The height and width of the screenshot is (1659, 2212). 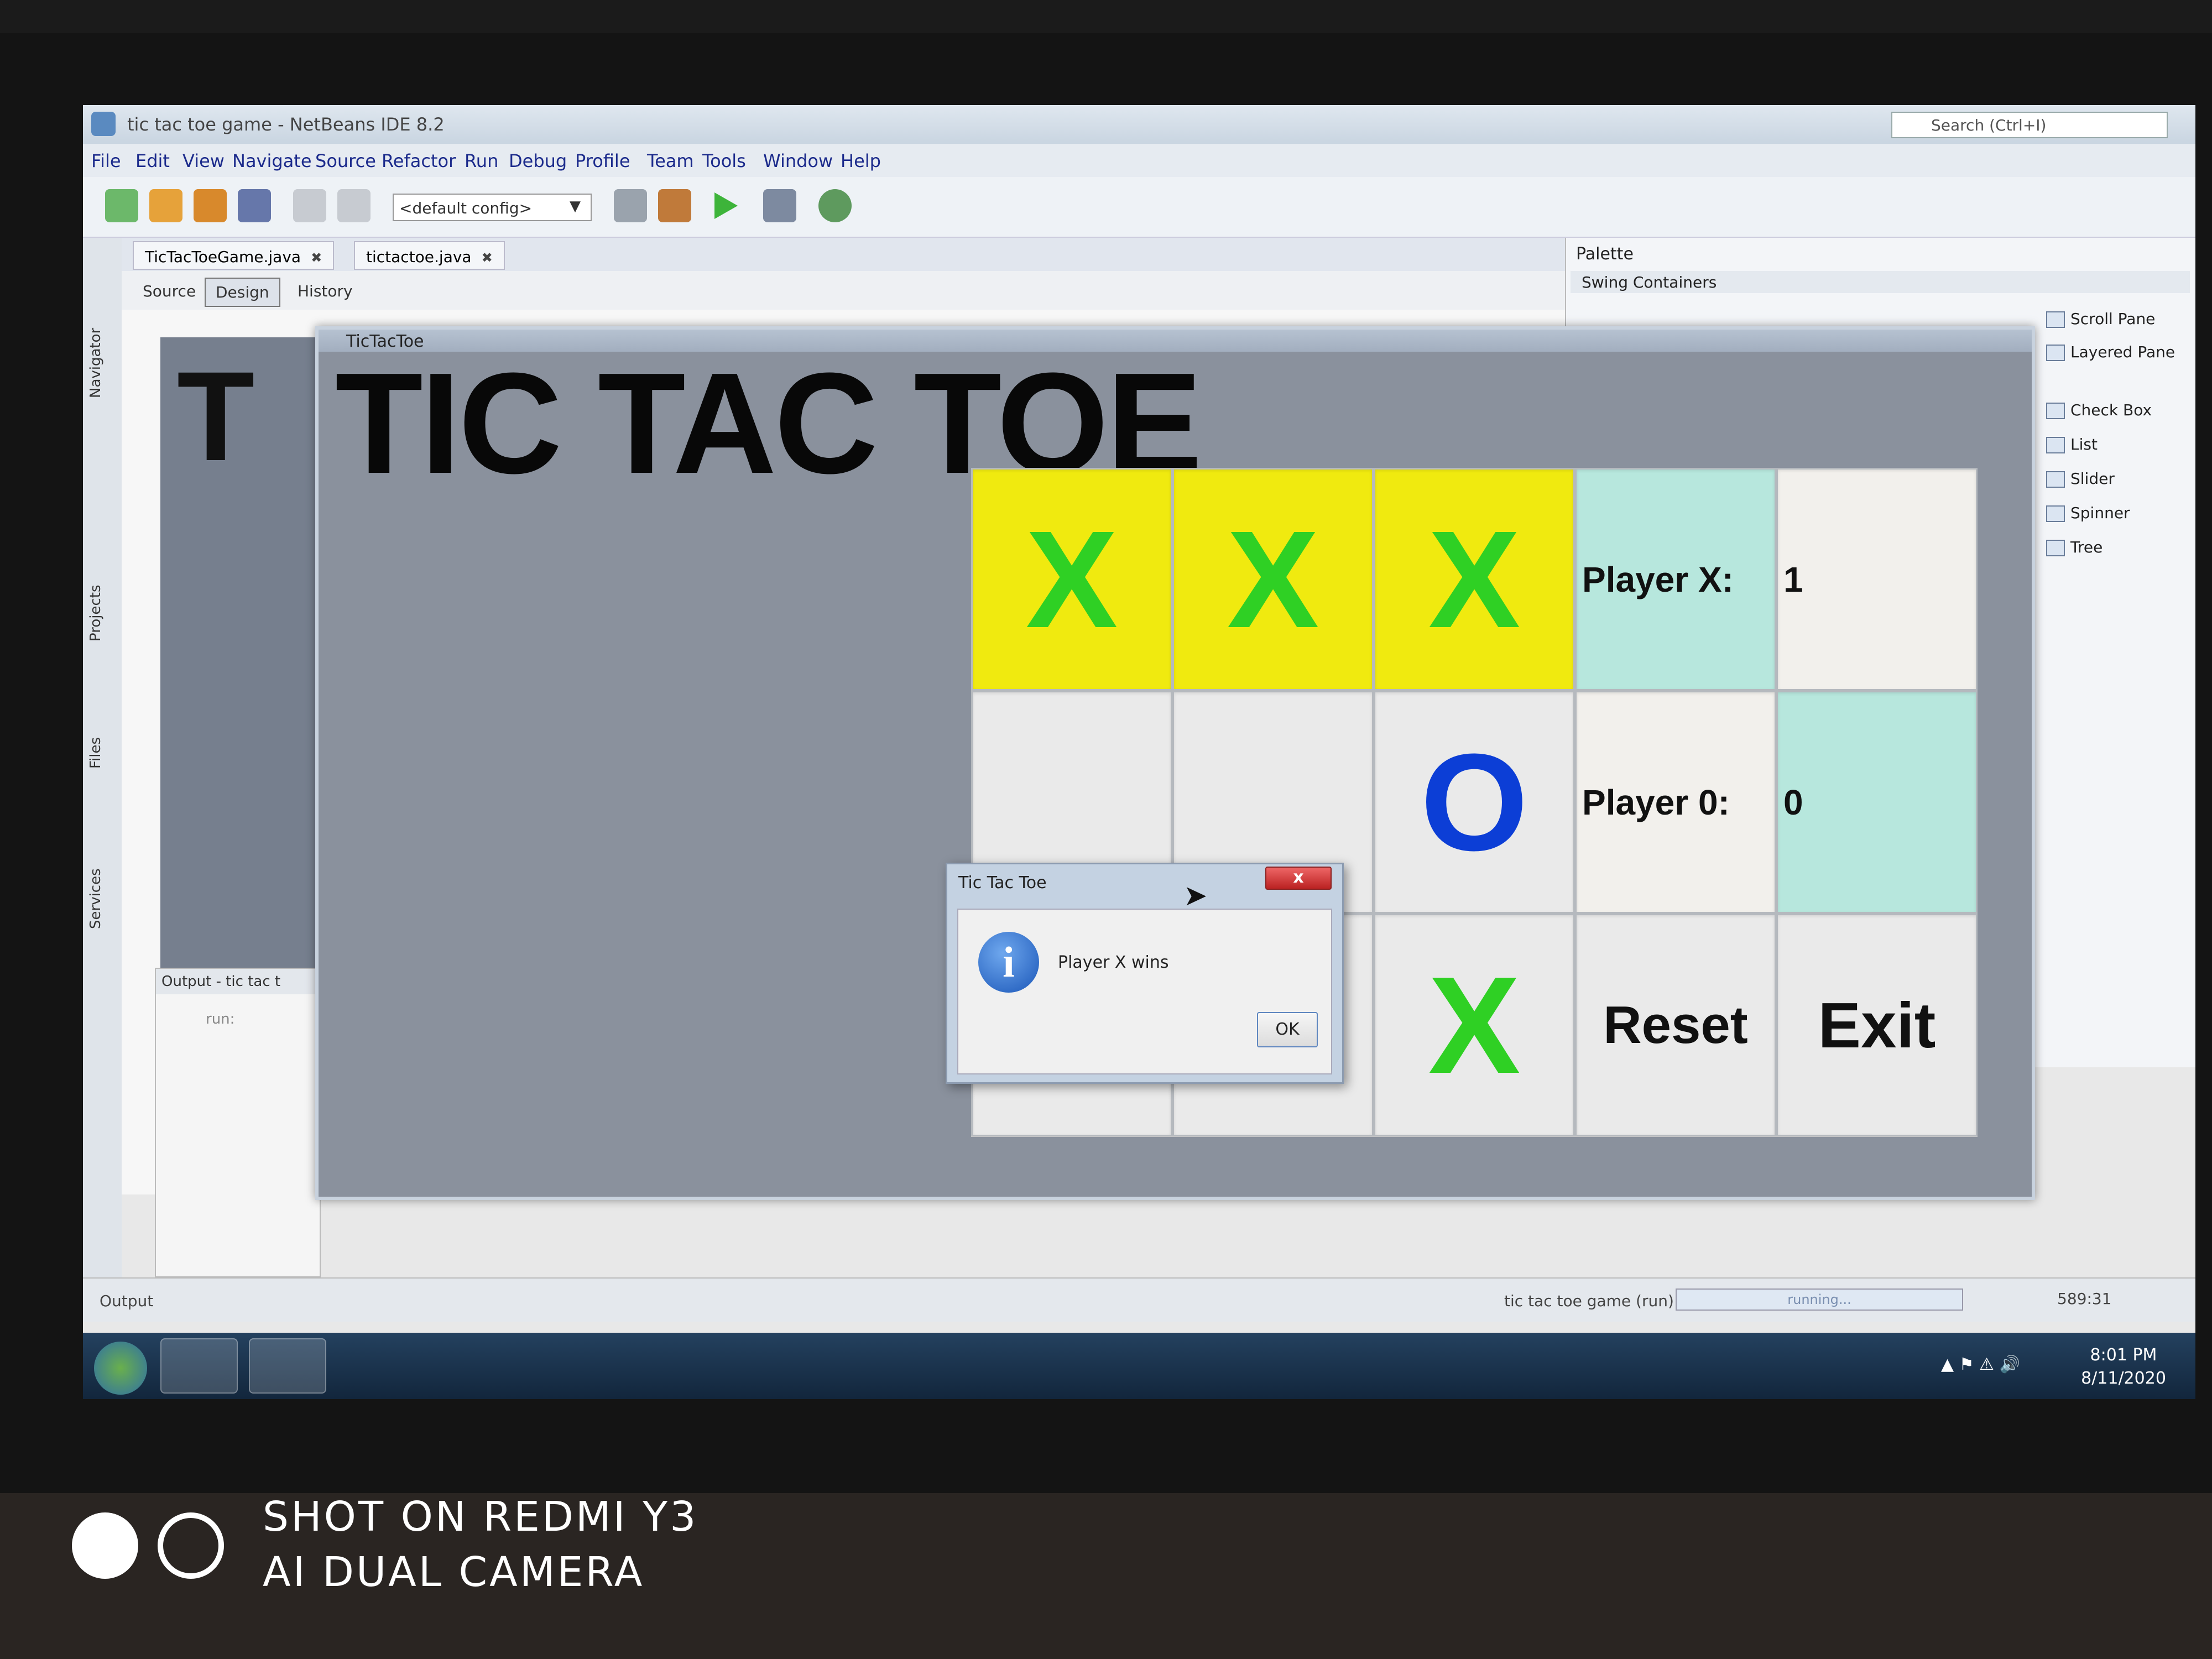 I want to click on profile-icon, so click(x=835, y=206).